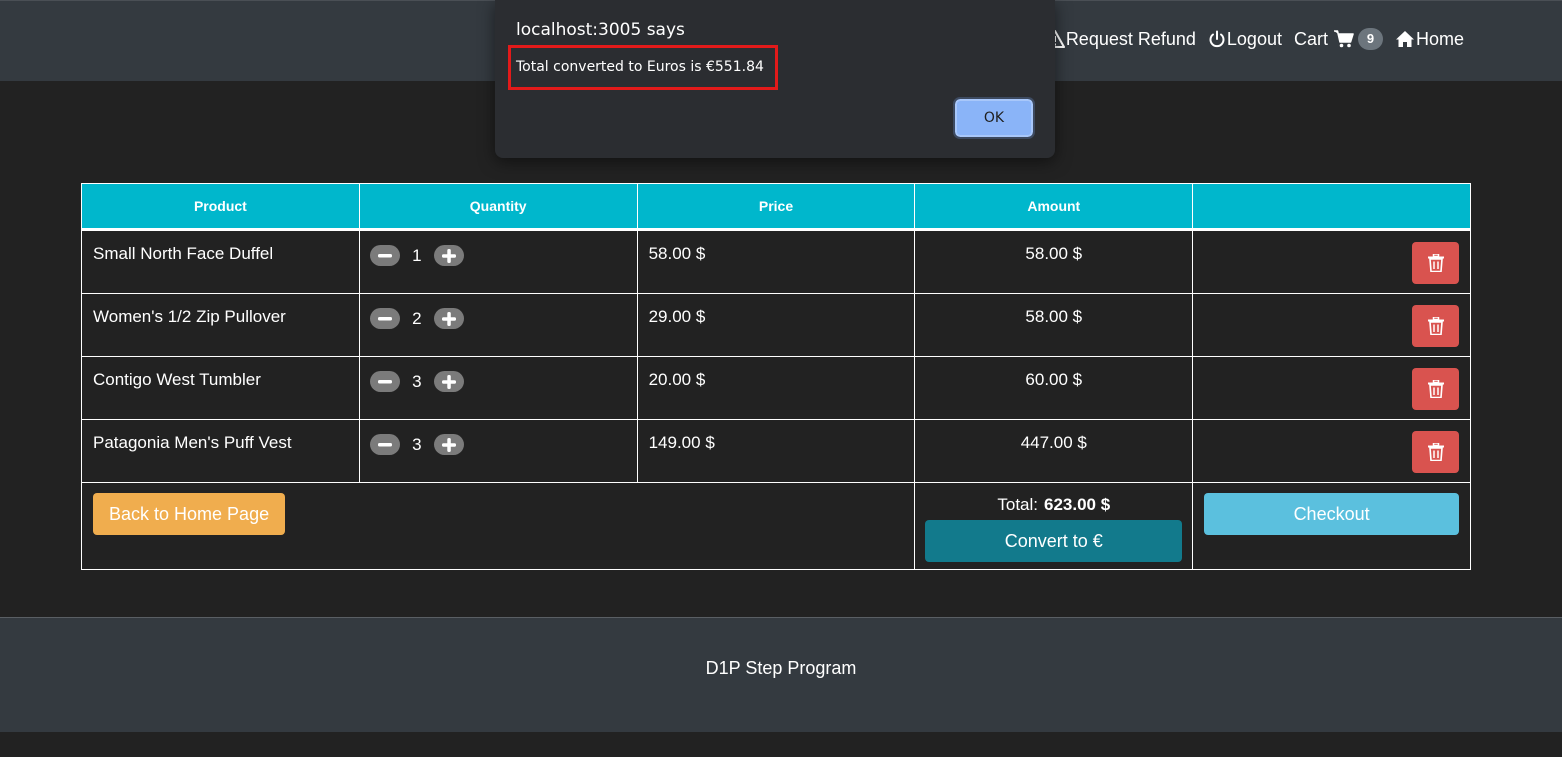  Describe the element at coordinates (220, 207) in the screenshot. I see `header-product: Product` at that location.